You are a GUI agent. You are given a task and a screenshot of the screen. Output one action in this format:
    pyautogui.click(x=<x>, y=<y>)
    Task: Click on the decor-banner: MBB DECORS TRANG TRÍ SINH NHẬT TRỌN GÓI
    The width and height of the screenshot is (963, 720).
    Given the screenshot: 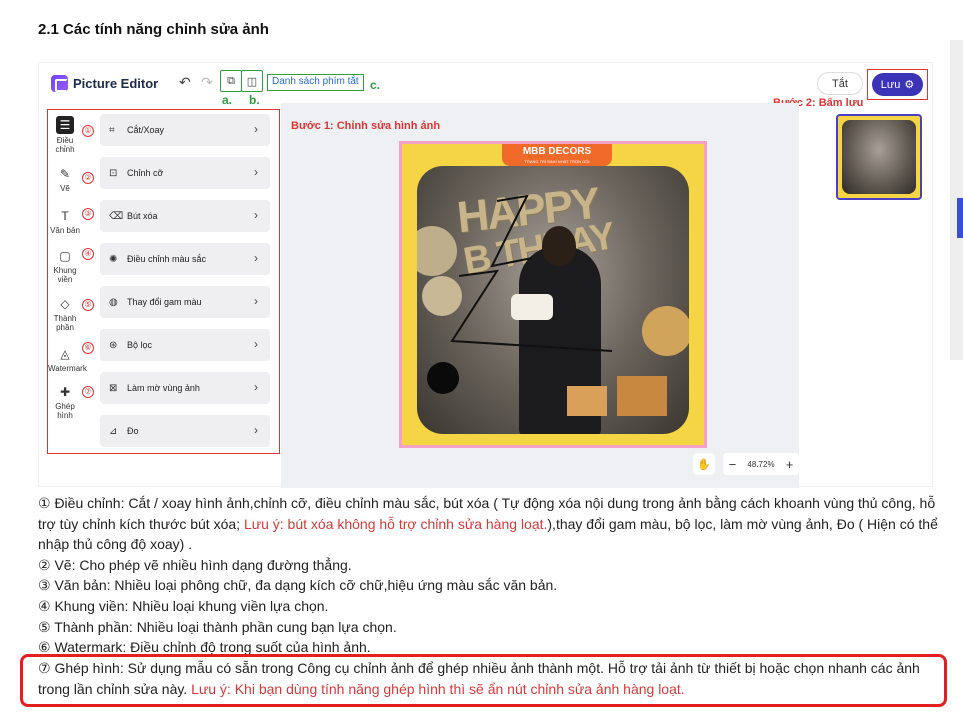 What is the action you would take?
    pyautogui.click(x=557, y=155)
    